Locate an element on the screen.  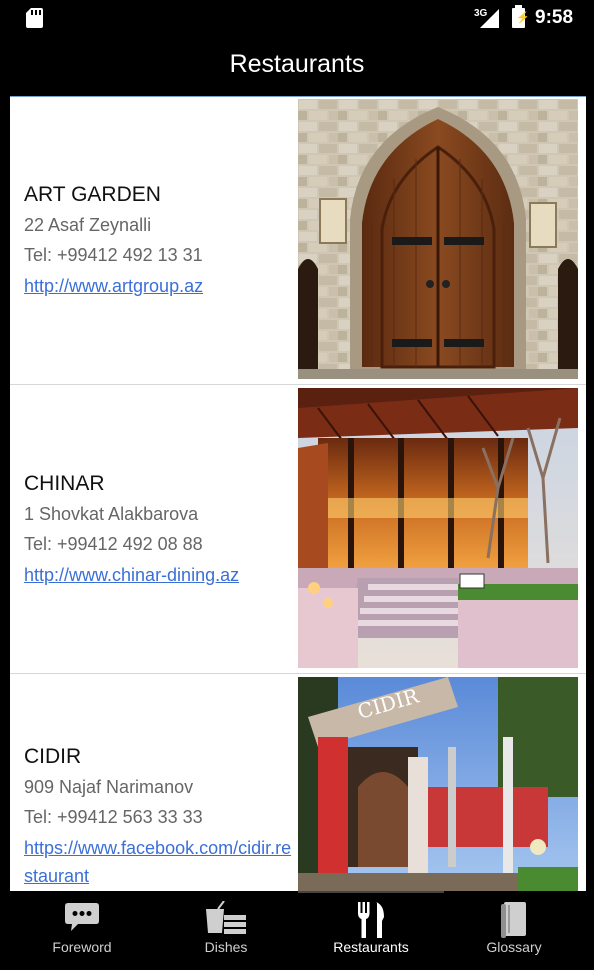
battery-charging-icon: ⚡ is located at coordinates (521, 16).